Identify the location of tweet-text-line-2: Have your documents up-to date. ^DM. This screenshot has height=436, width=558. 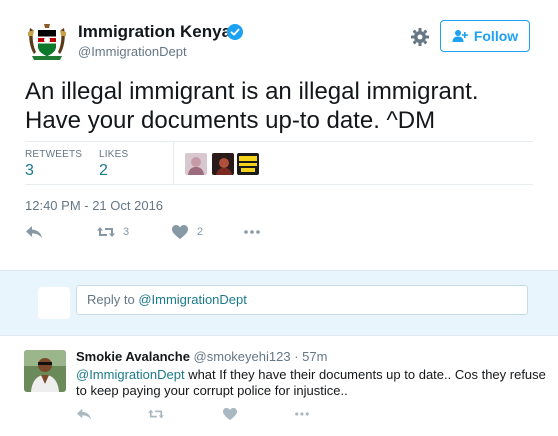
(230, 120).